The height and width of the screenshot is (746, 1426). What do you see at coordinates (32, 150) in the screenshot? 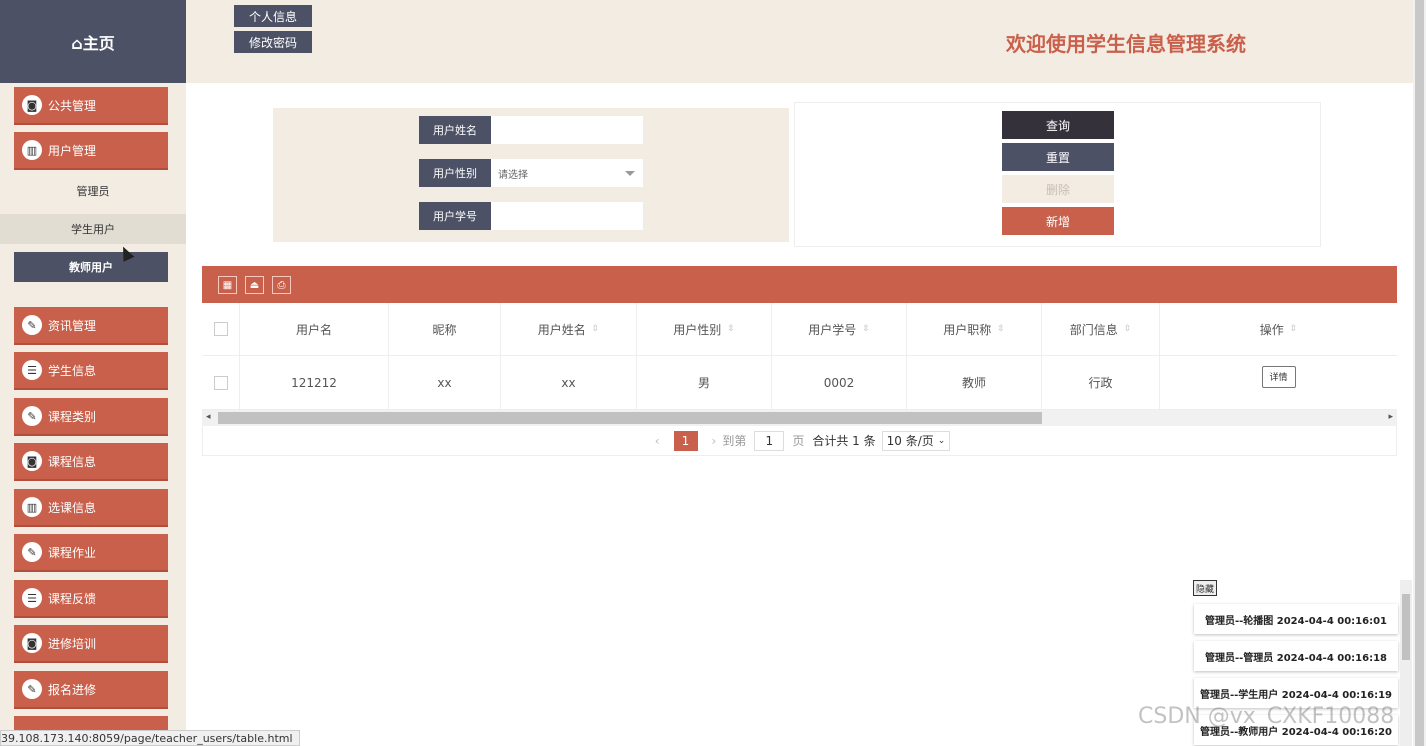
I see `chart-icon: ▥` at bounding box center [32, 150].